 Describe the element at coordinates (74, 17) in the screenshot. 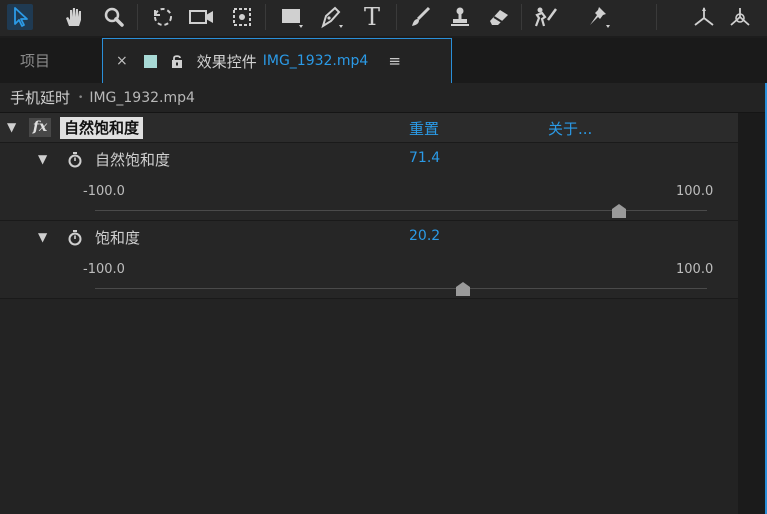

I see `hand-icon` at that location.